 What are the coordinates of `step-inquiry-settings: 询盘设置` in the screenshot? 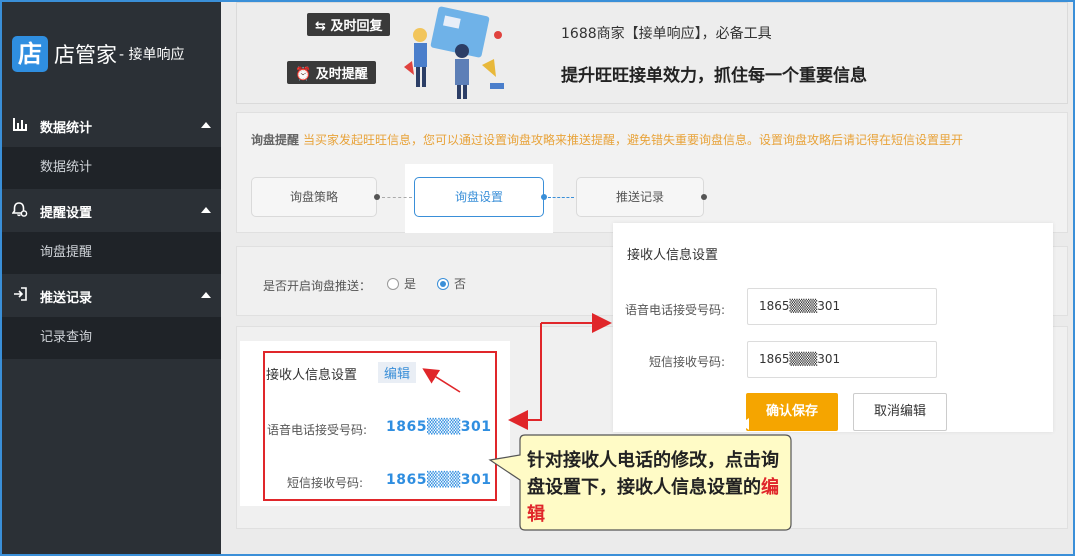 It's located at (480, 197).